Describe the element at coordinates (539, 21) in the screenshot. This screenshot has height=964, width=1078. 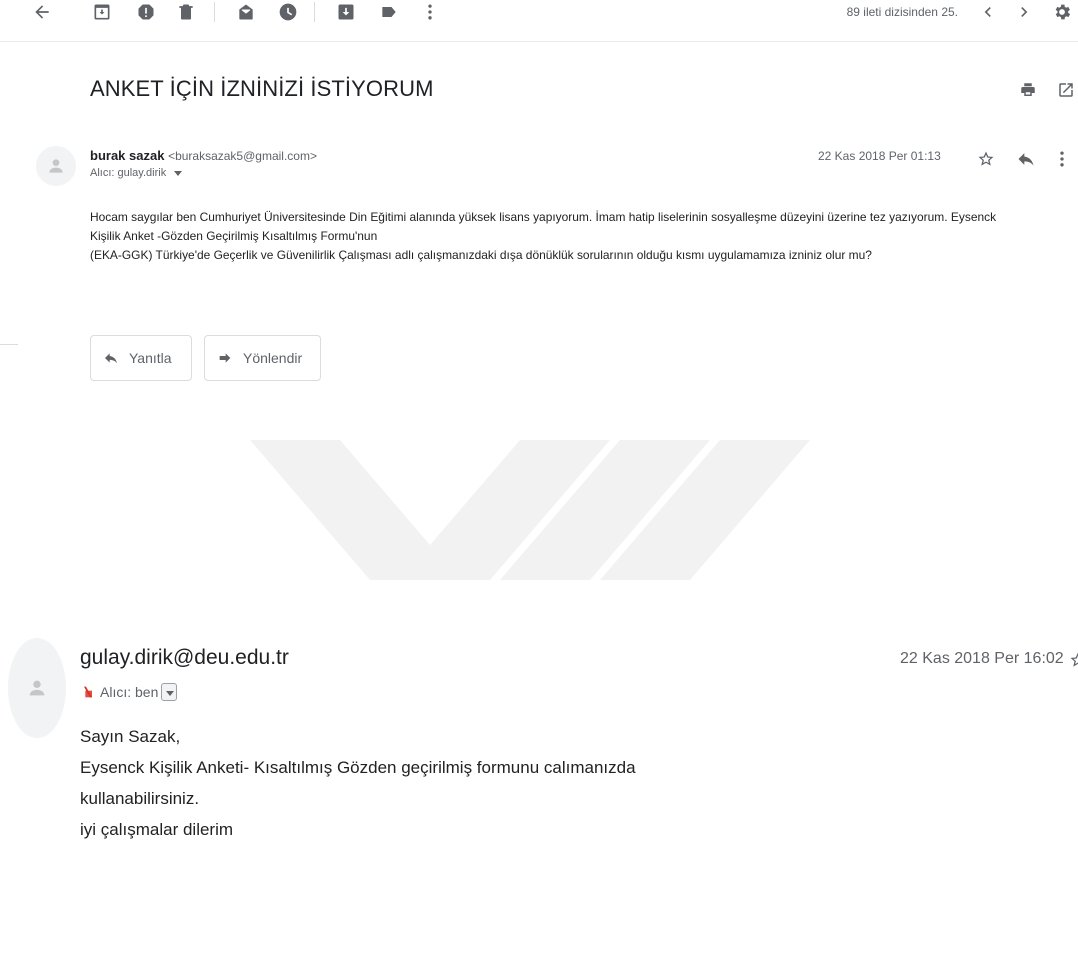
I see `toolbar: 89 ileti dizisinden 25.` at that location.